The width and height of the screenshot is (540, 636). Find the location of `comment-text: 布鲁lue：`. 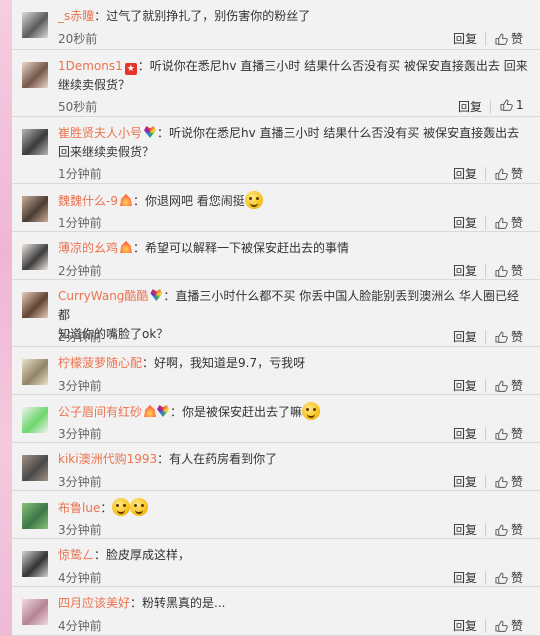

comment-text: 布鲁lue： is located at coordinates (293, 508).